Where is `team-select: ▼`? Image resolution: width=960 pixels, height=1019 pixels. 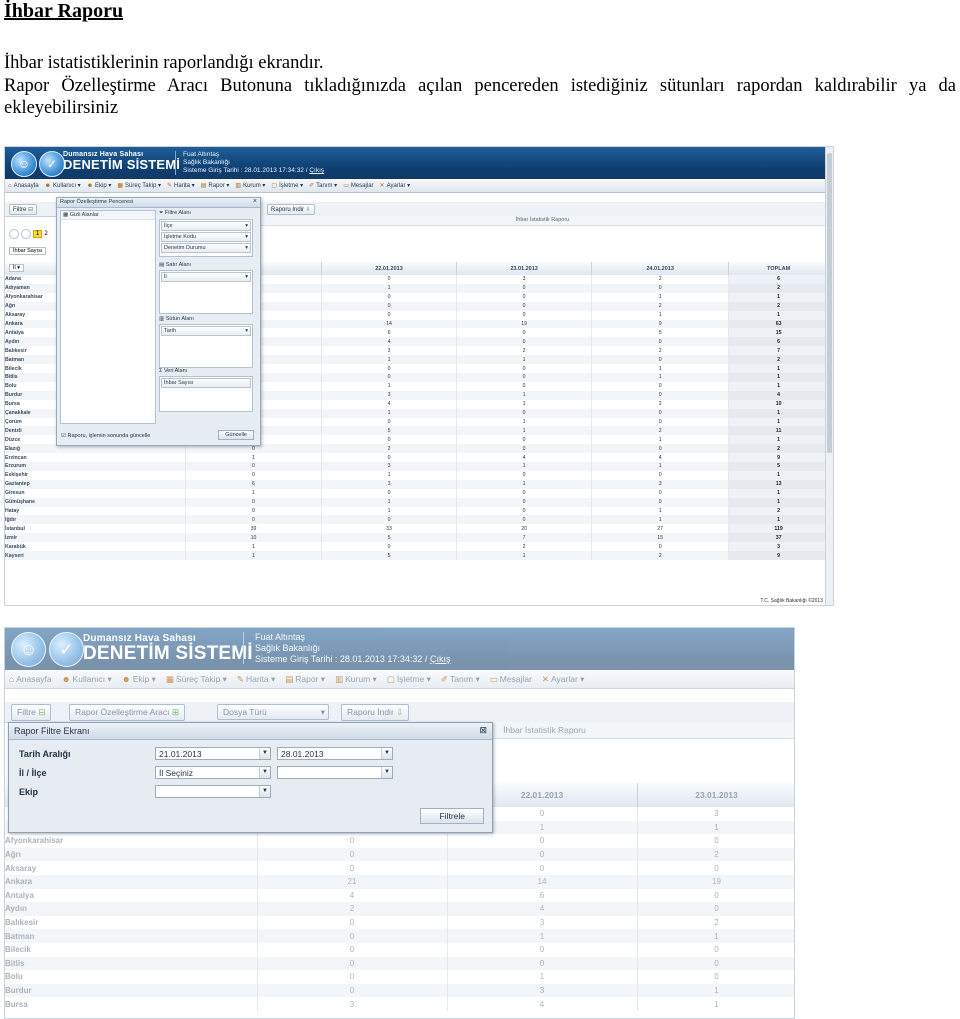
team-select: ▼ is located at coordinates (213, 791).